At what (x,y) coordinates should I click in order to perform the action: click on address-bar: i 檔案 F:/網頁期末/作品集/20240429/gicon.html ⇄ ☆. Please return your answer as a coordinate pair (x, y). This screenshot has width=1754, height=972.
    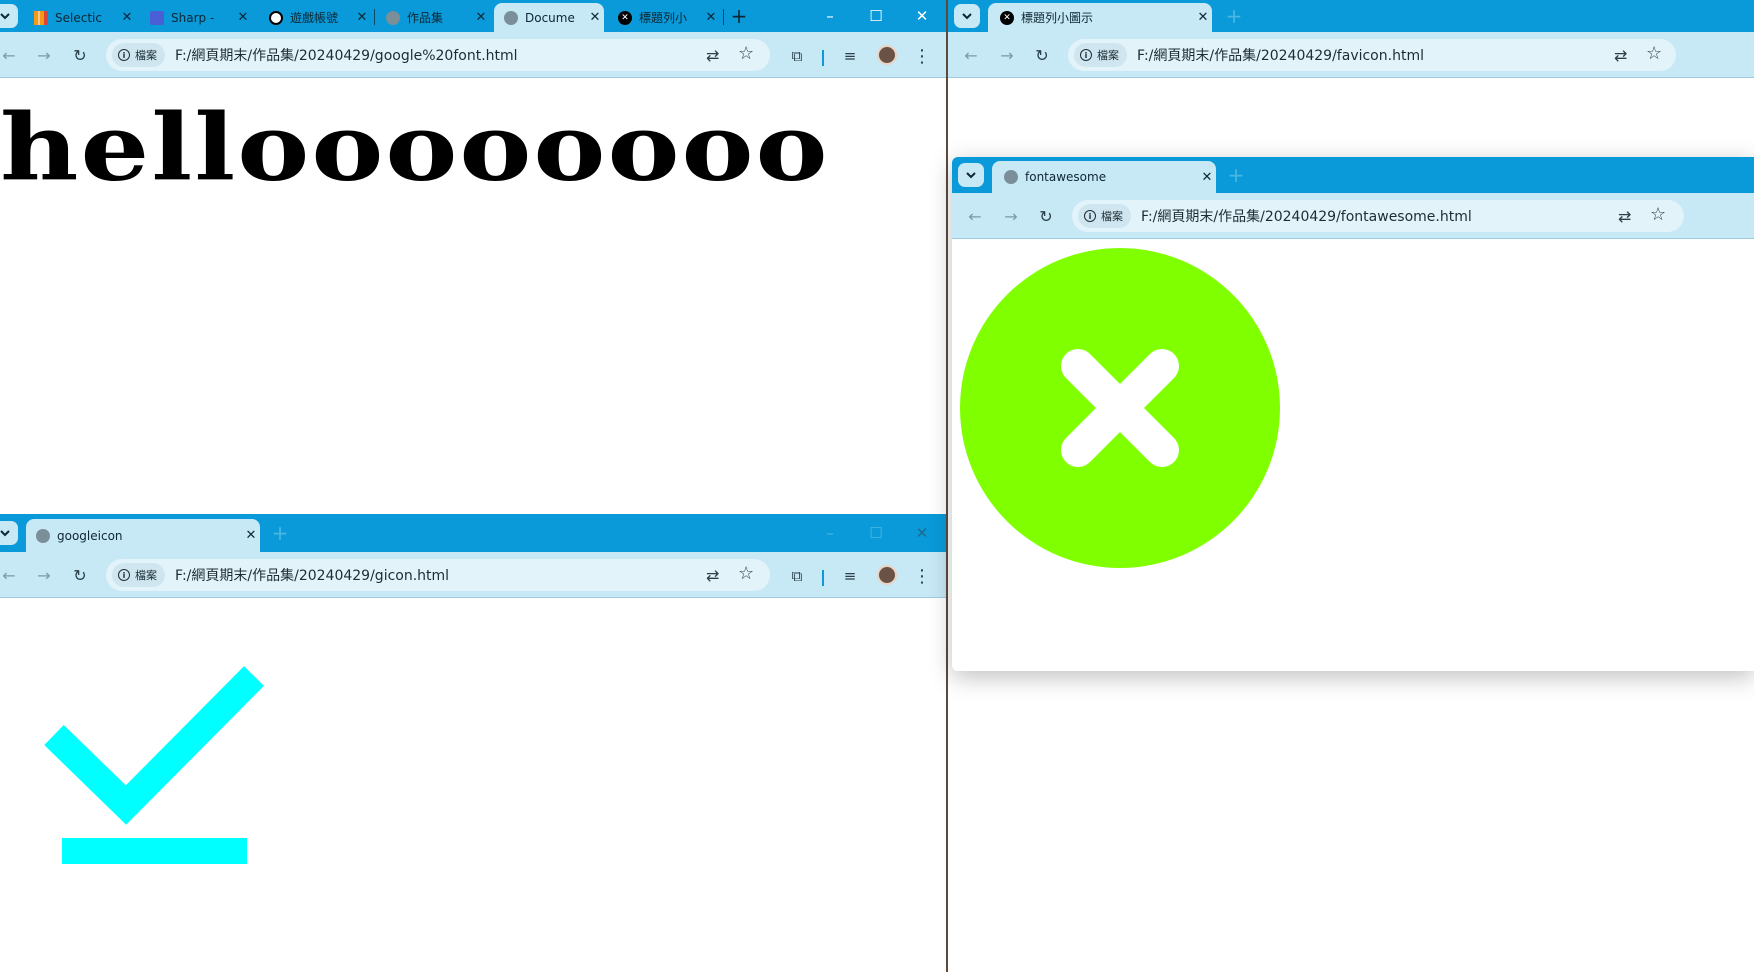
    Looking at the image, I should click on (438, 575).